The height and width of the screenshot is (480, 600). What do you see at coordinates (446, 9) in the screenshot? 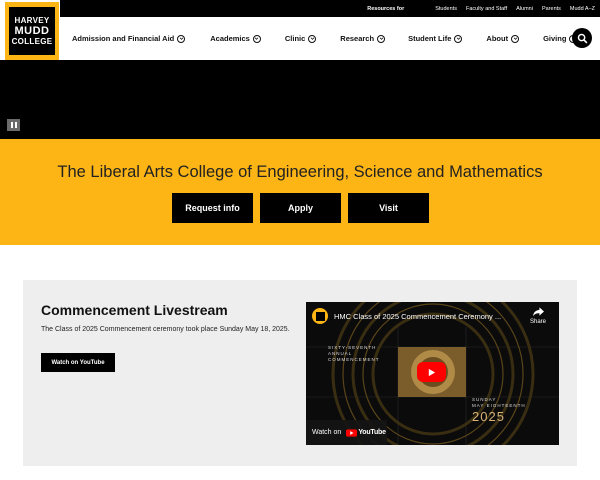
I see `utility-link-students: Students` at bounding box center [446, 9].